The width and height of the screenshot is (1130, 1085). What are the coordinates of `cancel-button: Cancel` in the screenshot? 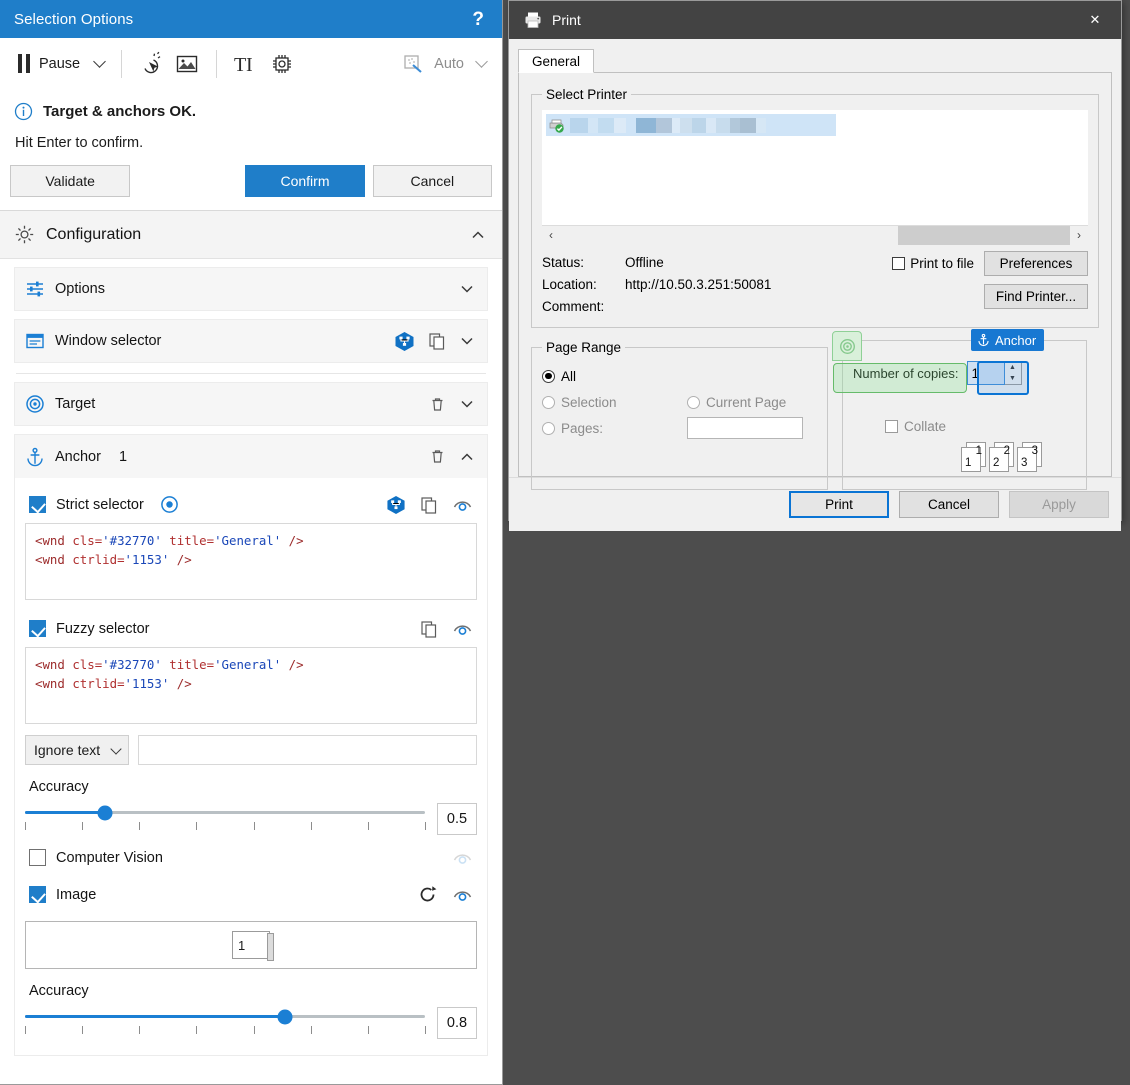 It's located at (432, 180).